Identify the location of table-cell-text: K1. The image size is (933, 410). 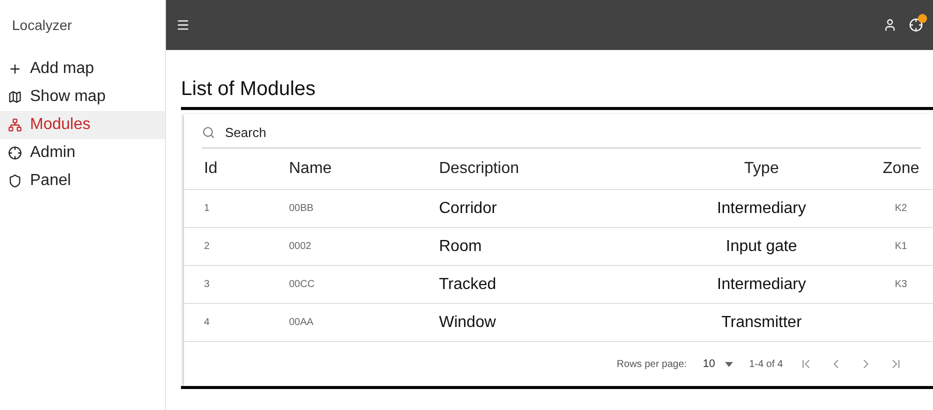
(901, 246).